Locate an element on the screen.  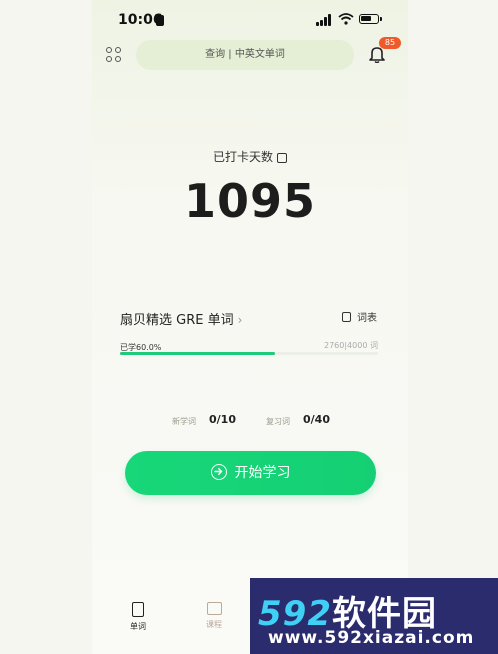
tab-courses: 课程 is located at coordinates (214, 616).